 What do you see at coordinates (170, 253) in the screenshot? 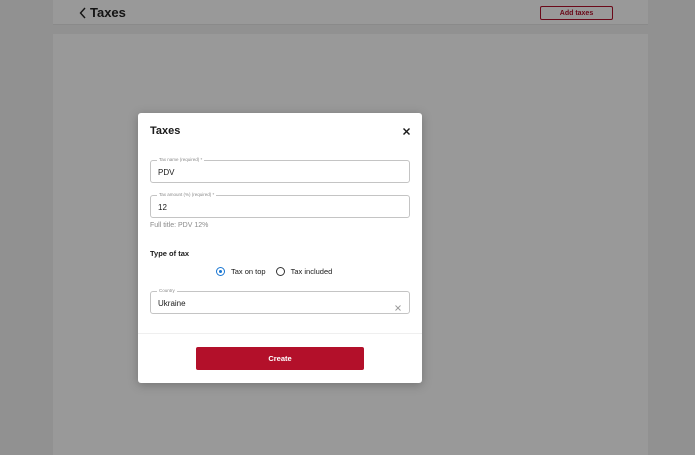
I see `type-of-tax-title: Type of tax` at bounding box center [170, 253].